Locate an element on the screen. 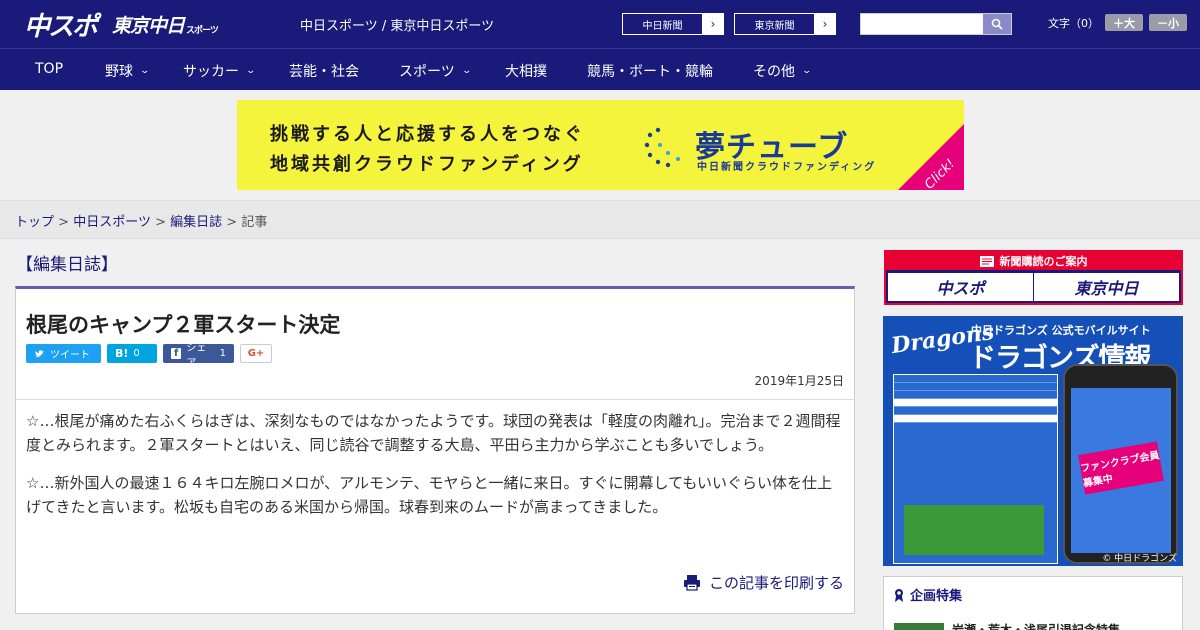  nav-label: 競馬・ボート・競輪 is located at coordinates (650, 72).